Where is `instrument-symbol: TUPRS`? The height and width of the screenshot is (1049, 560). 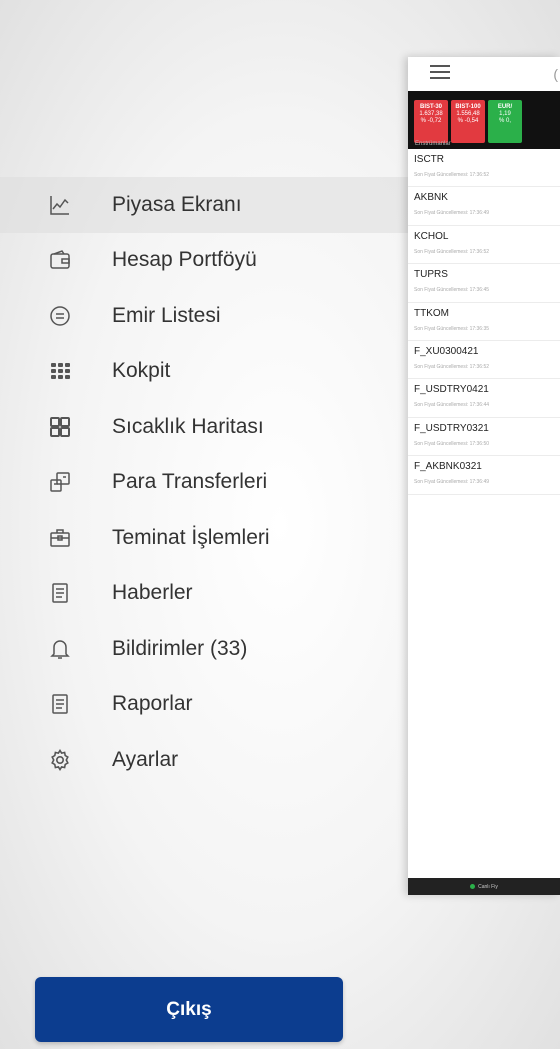
instrument-symbol: TUPRS is located at coordinates (431, 275).